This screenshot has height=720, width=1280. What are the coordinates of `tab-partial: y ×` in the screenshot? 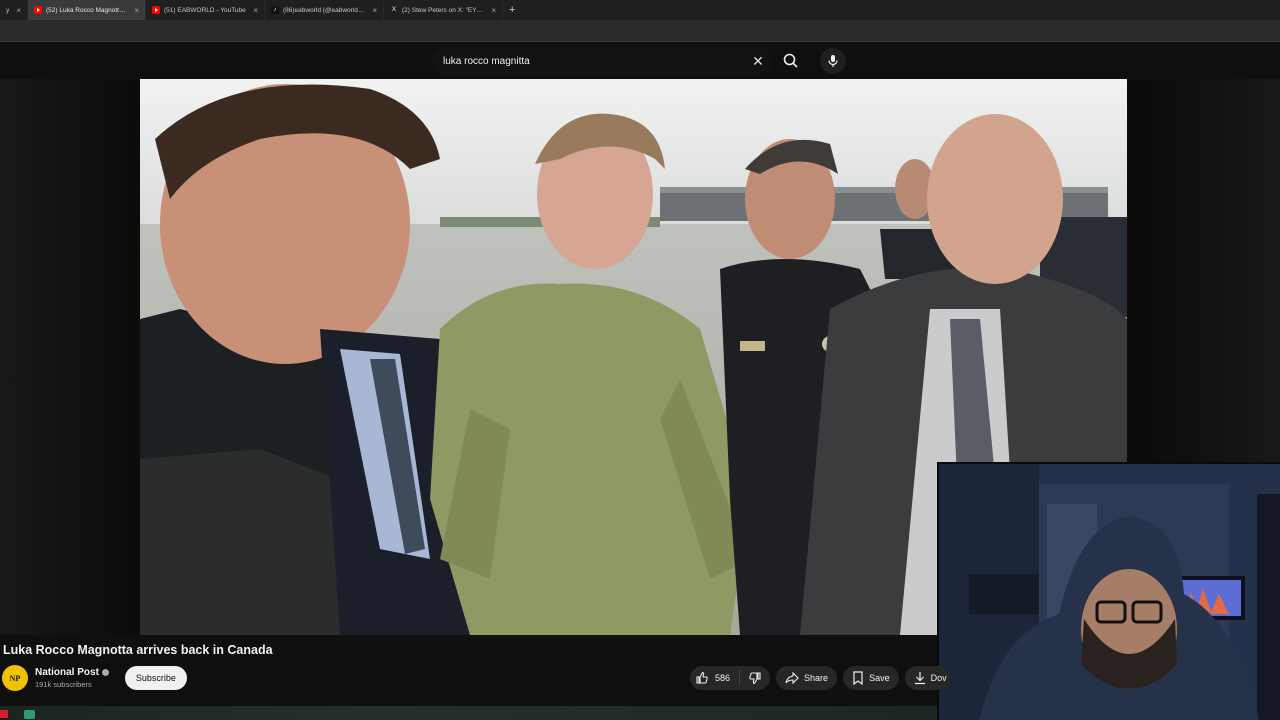 It's located at (14, 10).